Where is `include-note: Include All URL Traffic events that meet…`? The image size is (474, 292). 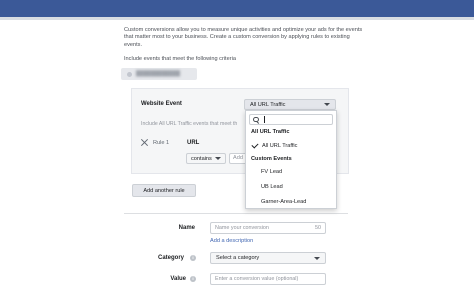 include-note: Include All URL Traffic events that meet… is located at coordinates (189, 124).